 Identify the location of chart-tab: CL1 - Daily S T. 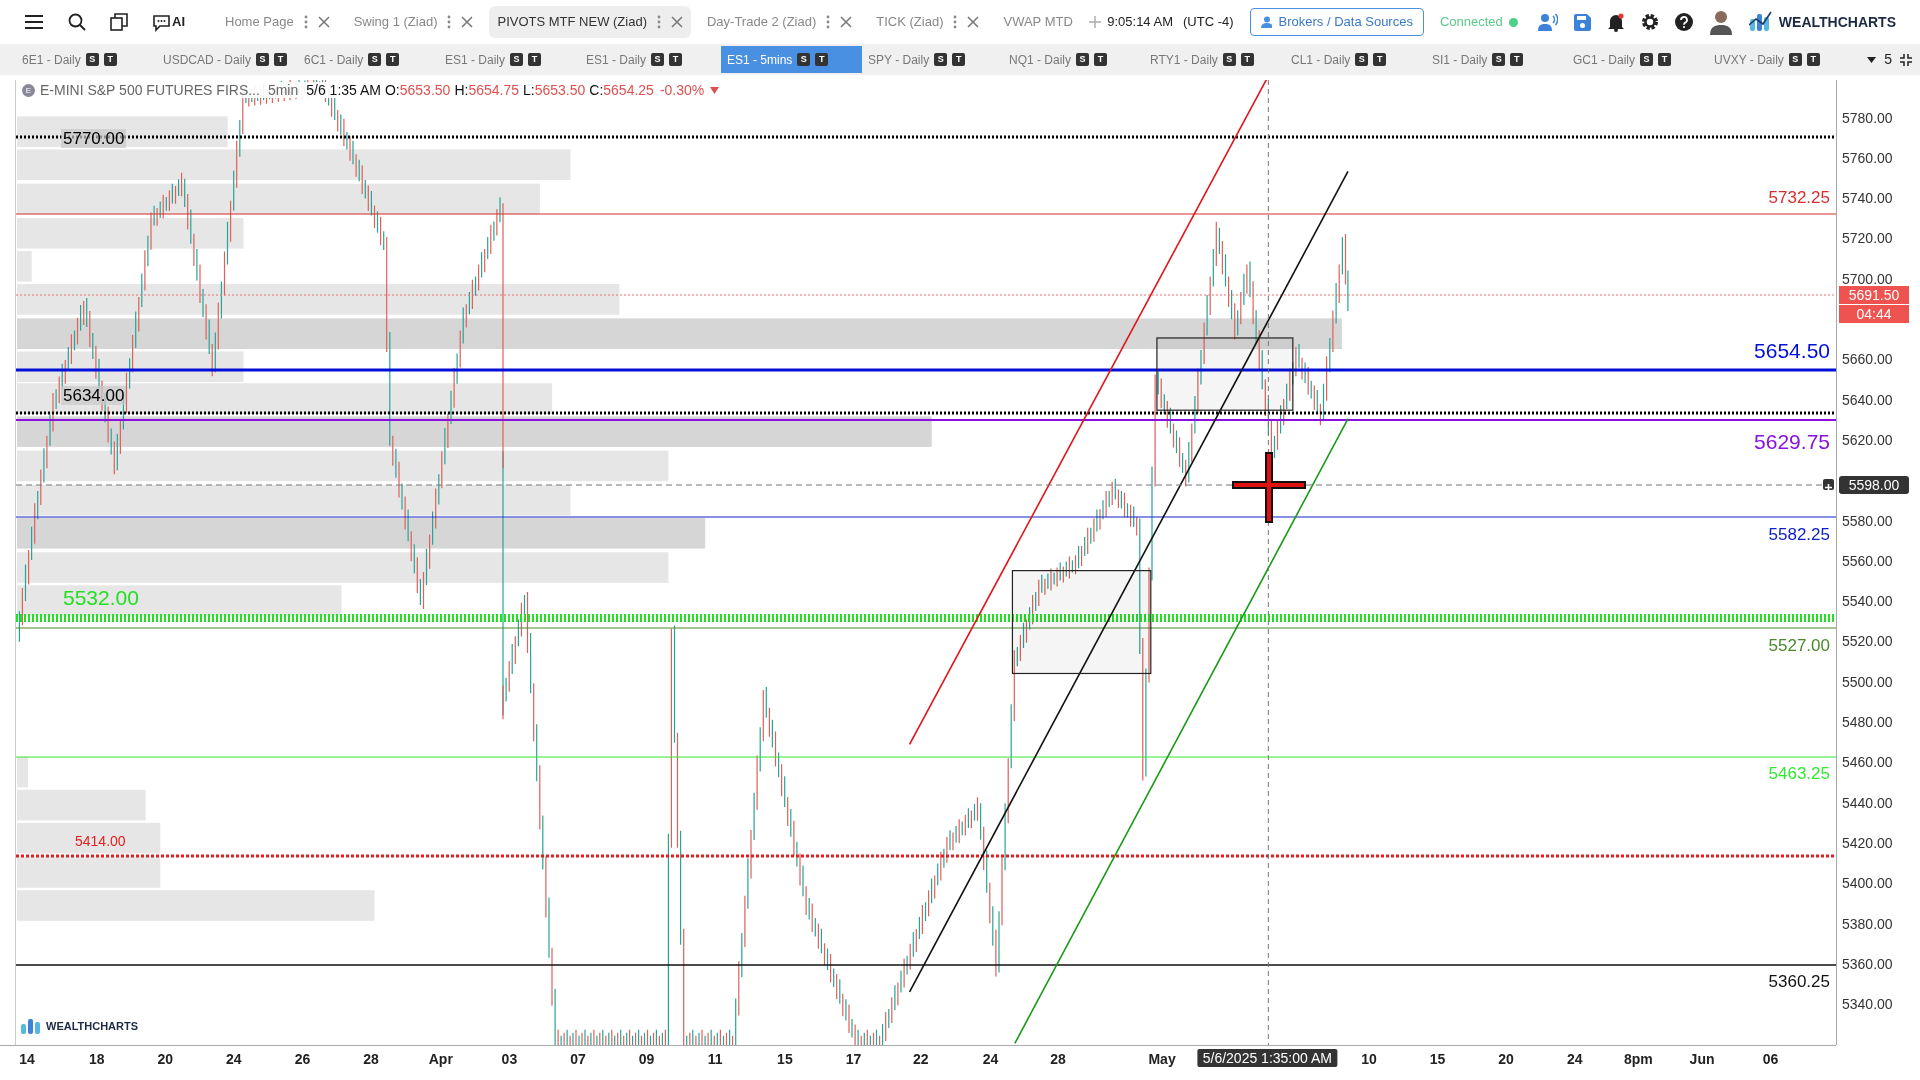
(1355, 59).